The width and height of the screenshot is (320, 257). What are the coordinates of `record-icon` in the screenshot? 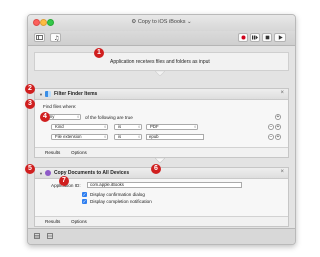 It's located at (243, 37).